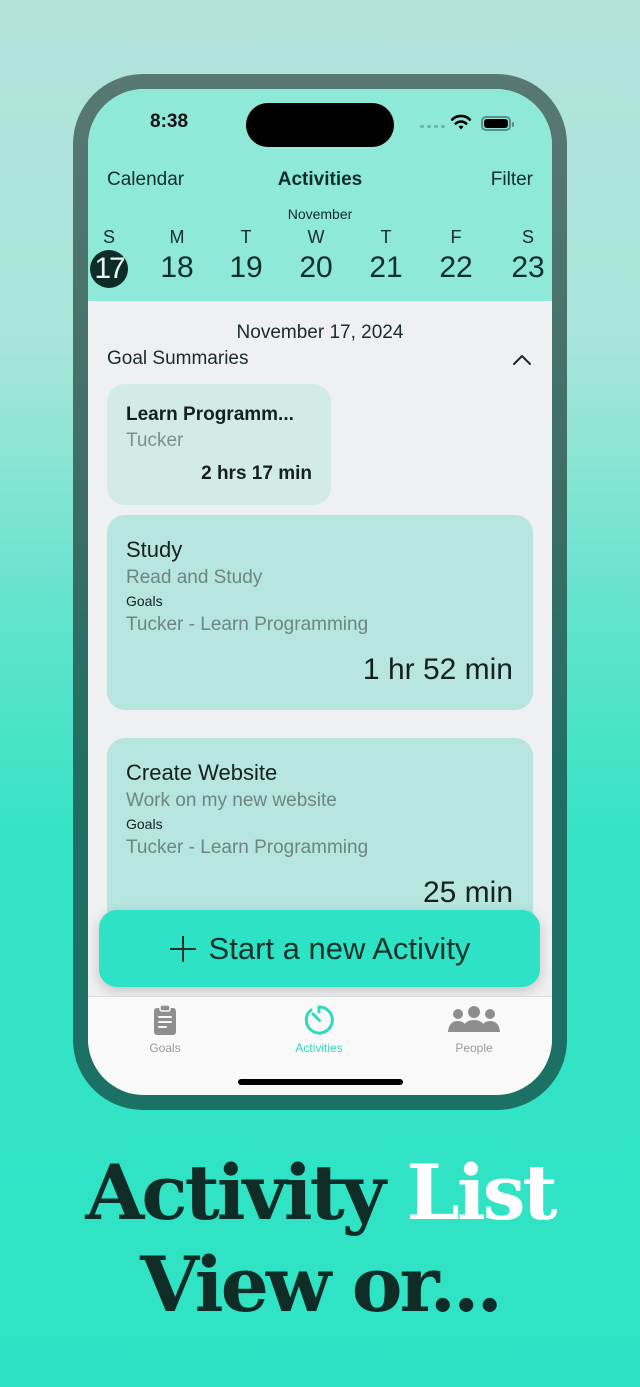 This screenshot has height=1387, width=640. Describe the element at coordinates (481, 1192) in the screenshot. I see `headline-word-light: List` at that location.